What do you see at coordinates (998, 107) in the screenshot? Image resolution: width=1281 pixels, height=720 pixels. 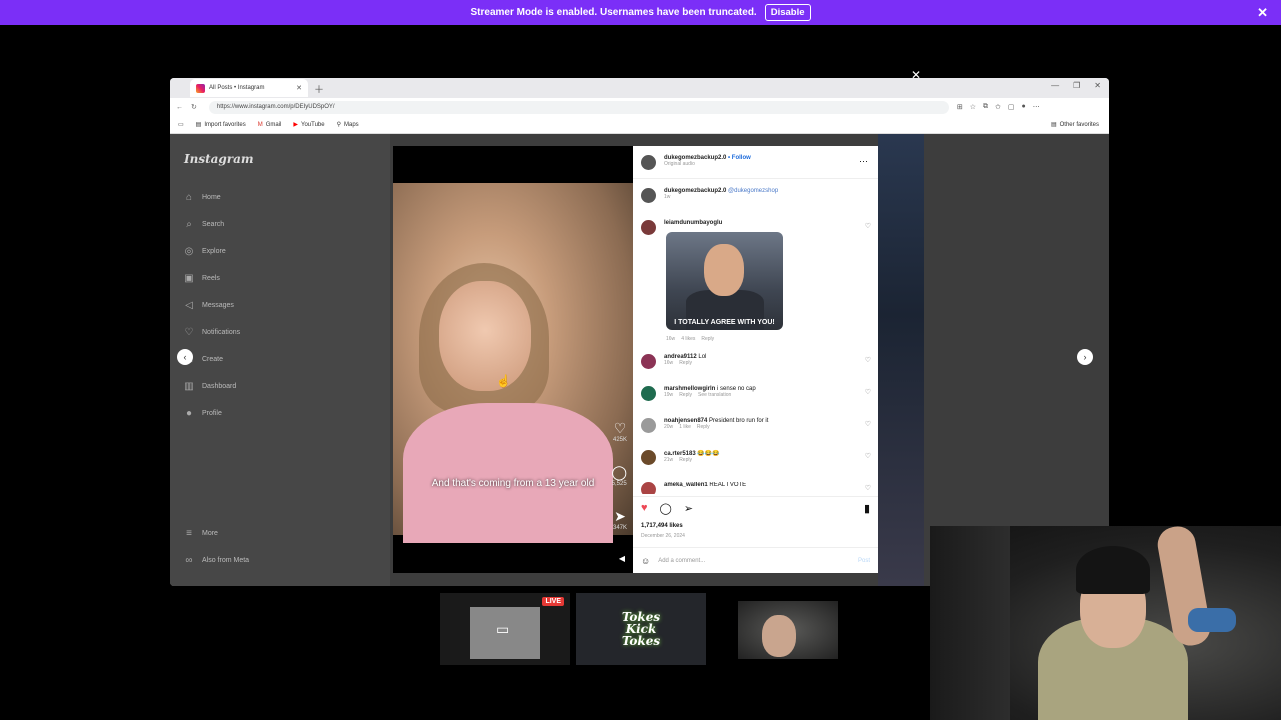 I see `favorites-icon: ✩` at bounding box center [998, 107].